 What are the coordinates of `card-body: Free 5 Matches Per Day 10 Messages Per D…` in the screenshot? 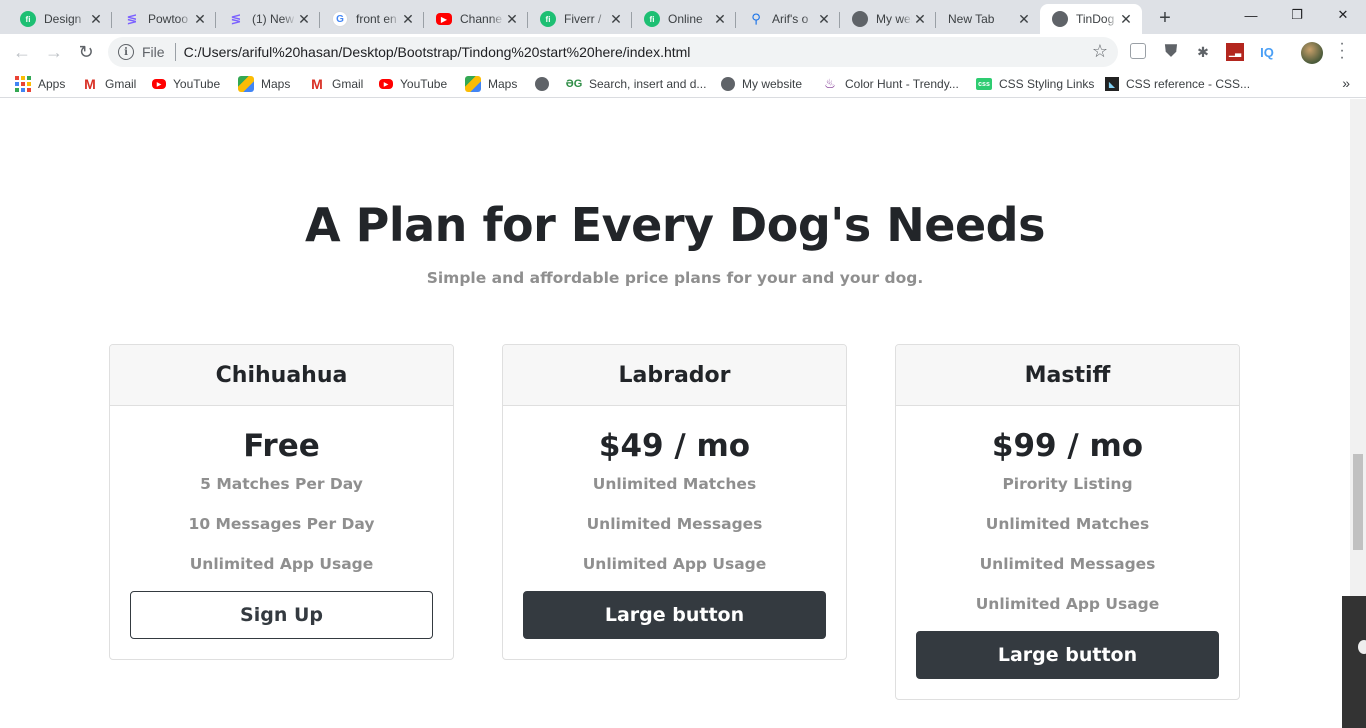 It's located at (281, 532).